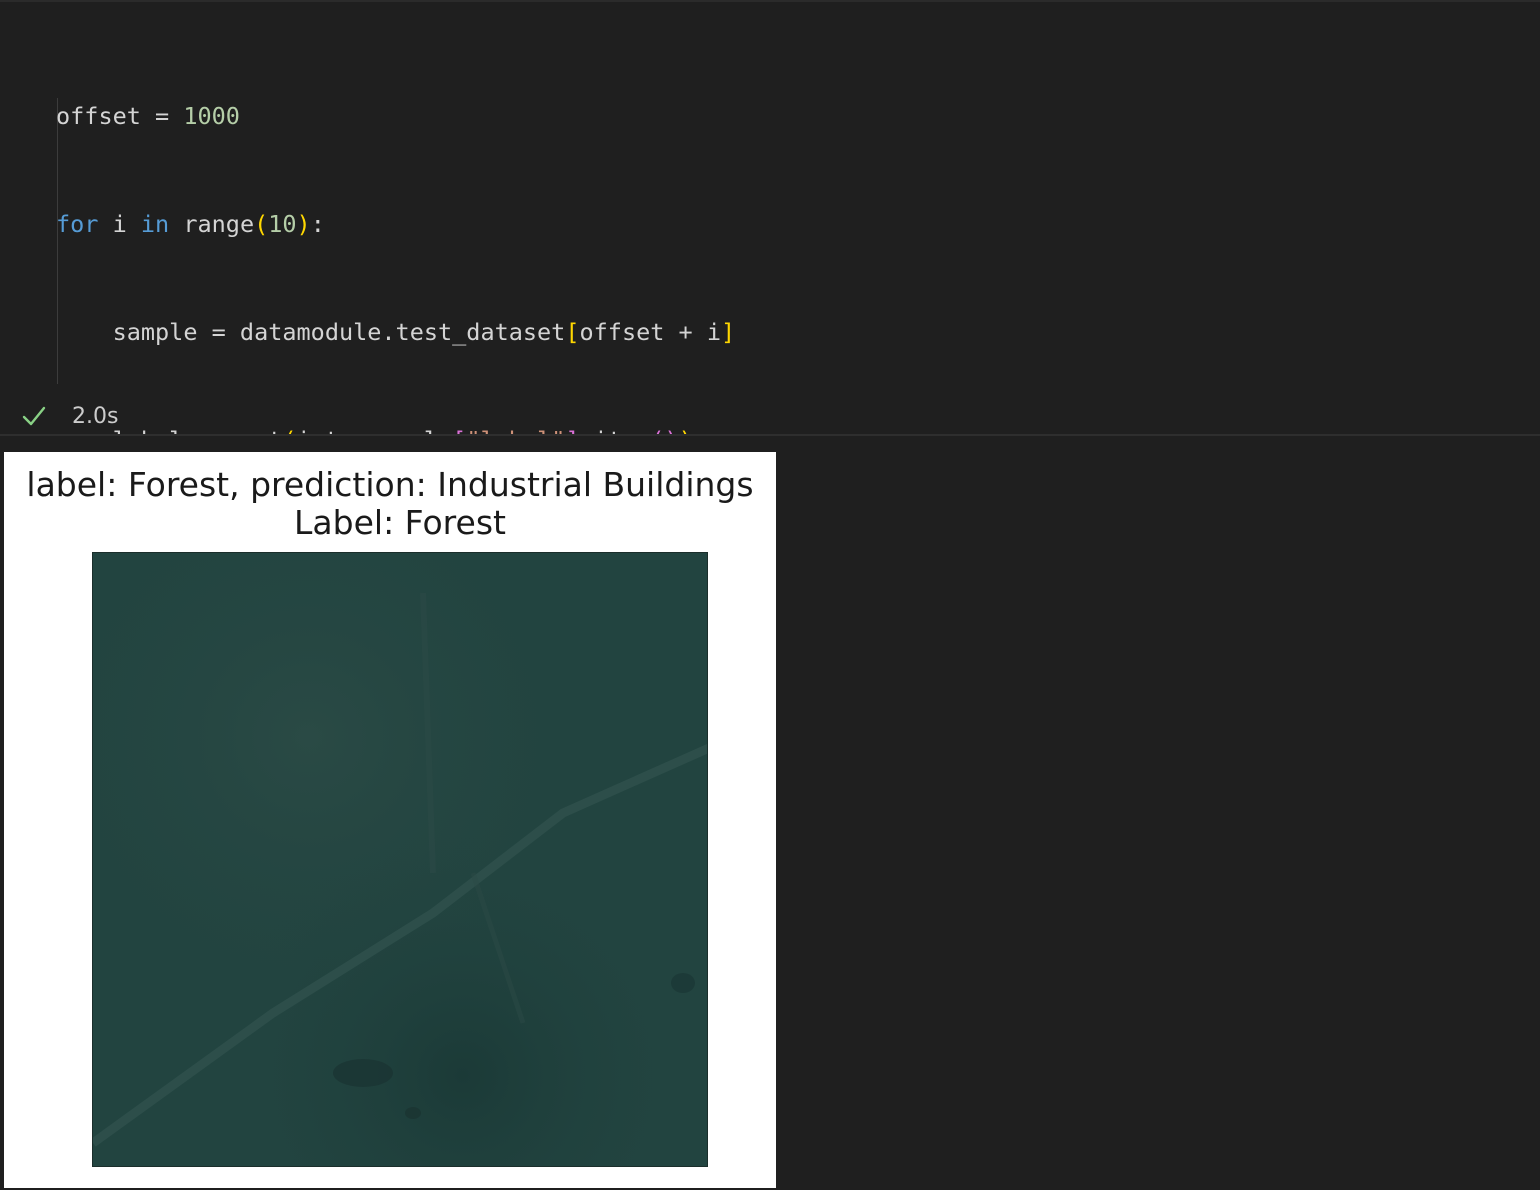  What do you see at coordinates (34, 416) in the screenshot?
I see `check-icon` at bounding box center [34, 416].